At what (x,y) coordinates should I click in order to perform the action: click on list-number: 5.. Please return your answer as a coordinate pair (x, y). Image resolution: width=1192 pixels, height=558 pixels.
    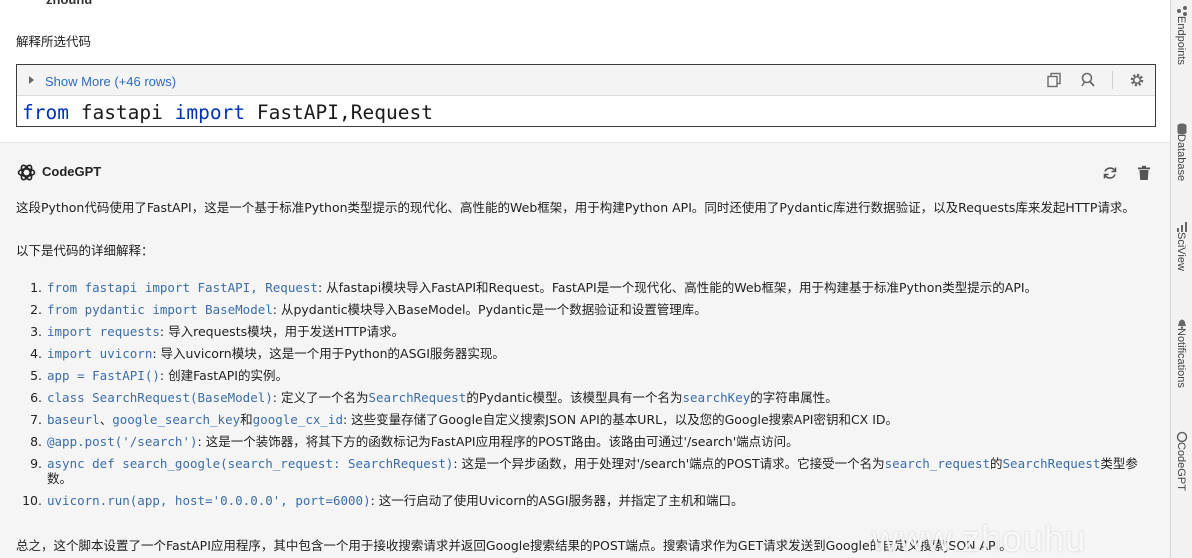
    Looking at the image, I should click on (36, 375).